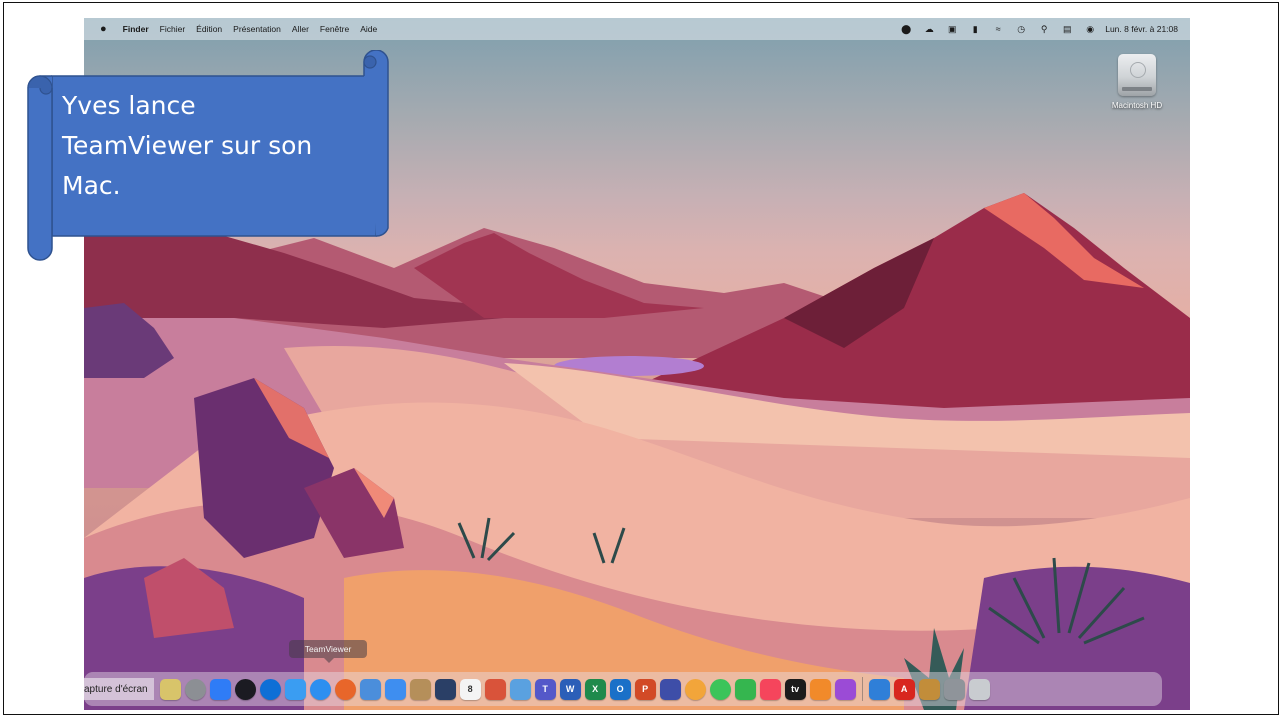 The width and height of the screenshot is (1284, 719). Describe the element at coordinates (395, 689) in the screenshot. I see `mail-icon` at that location.